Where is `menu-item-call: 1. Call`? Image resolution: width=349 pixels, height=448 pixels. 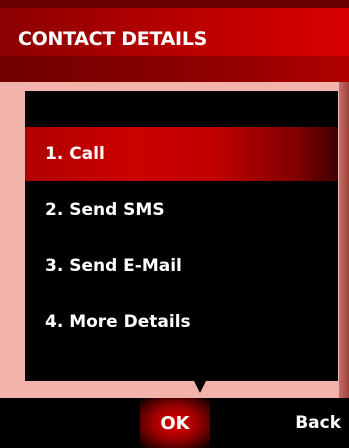
menu-item-call: 1. Call is located at coordinates (181, 154).